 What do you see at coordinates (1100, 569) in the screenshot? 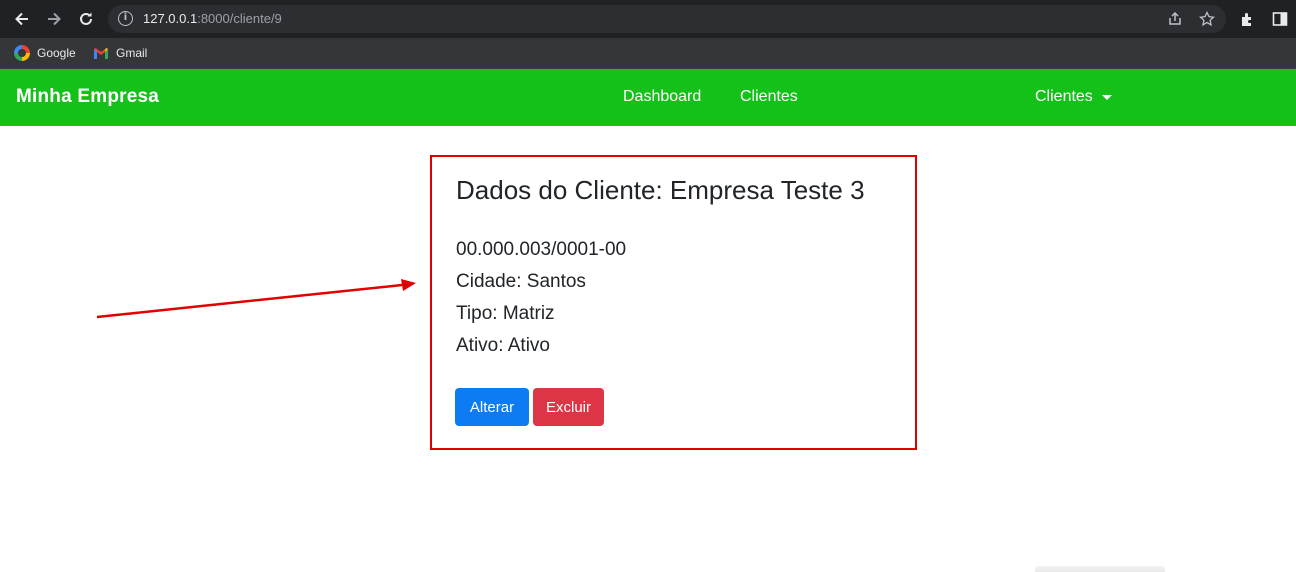
I see `bottom-shadow` at bounding box center [1100, 569].